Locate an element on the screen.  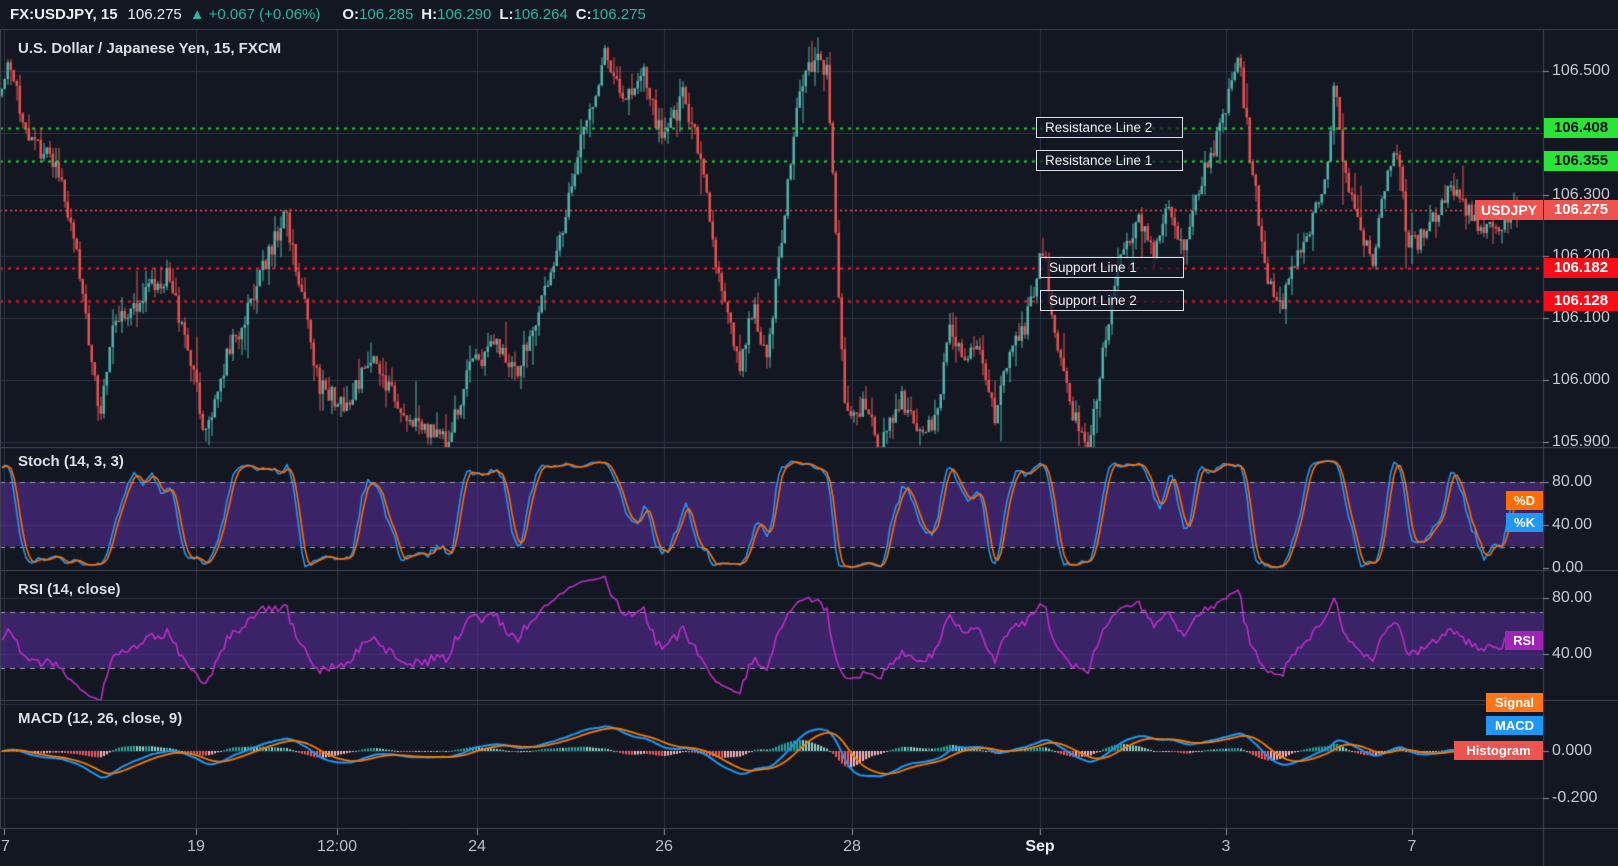
symbol-title: FX:USDJPY, 15 is located at coordinates (64, 14).